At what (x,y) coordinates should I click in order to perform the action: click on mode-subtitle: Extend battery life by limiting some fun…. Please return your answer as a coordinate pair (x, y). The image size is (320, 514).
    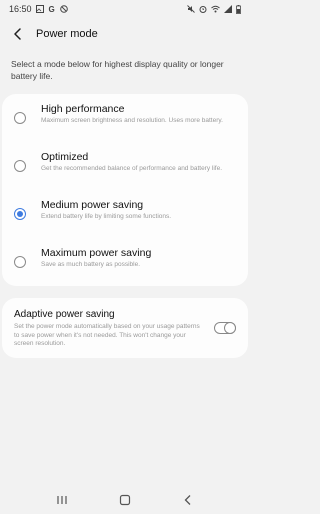
    Looking at the image, I should click on (106, 216).